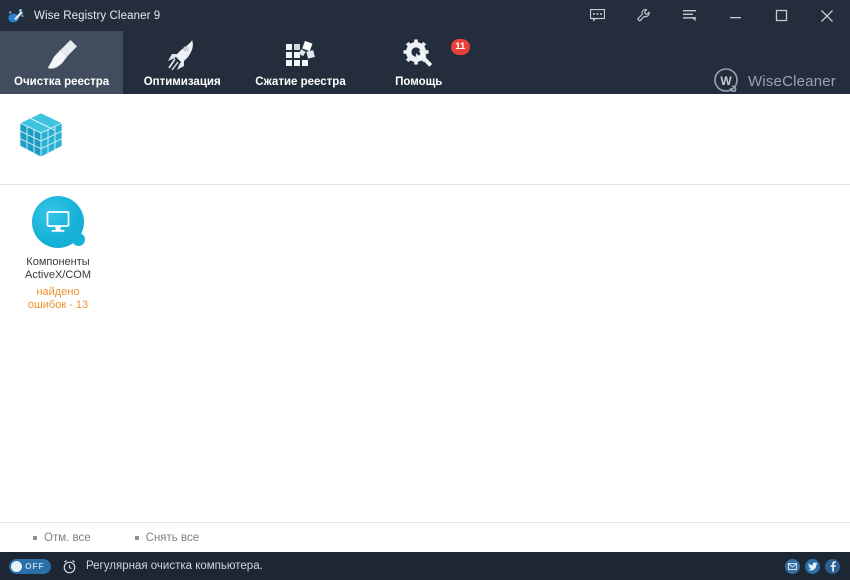 Image resolution: width=850 pixels, height=580 pixels. I want to click on brand-name: WiseCleaner, so click(791, 81).